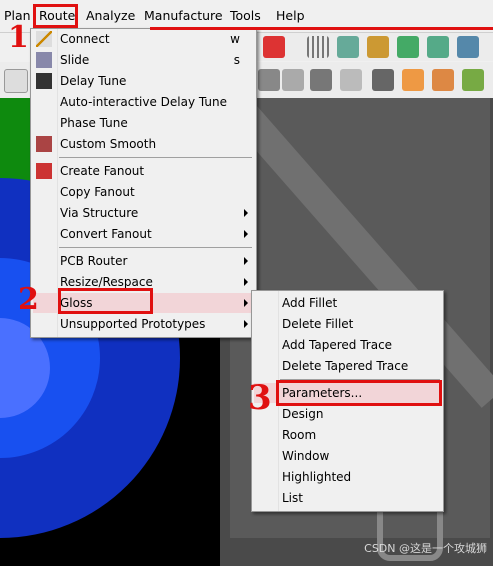 This screenshot has height=566, width=493. I want to click on align-icon, so click(293, 80).